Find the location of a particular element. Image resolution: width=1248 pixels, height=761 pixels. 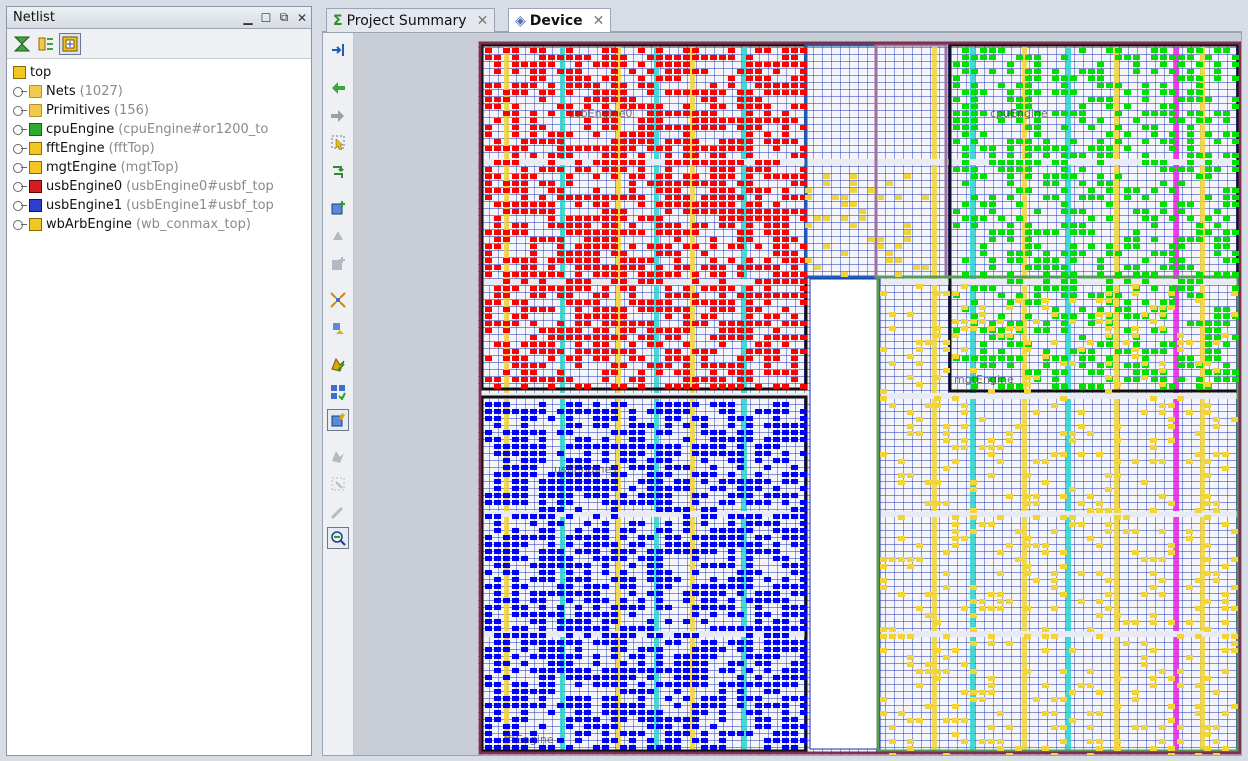

show-hierarchy-icon is located at coordinates (70, 43).